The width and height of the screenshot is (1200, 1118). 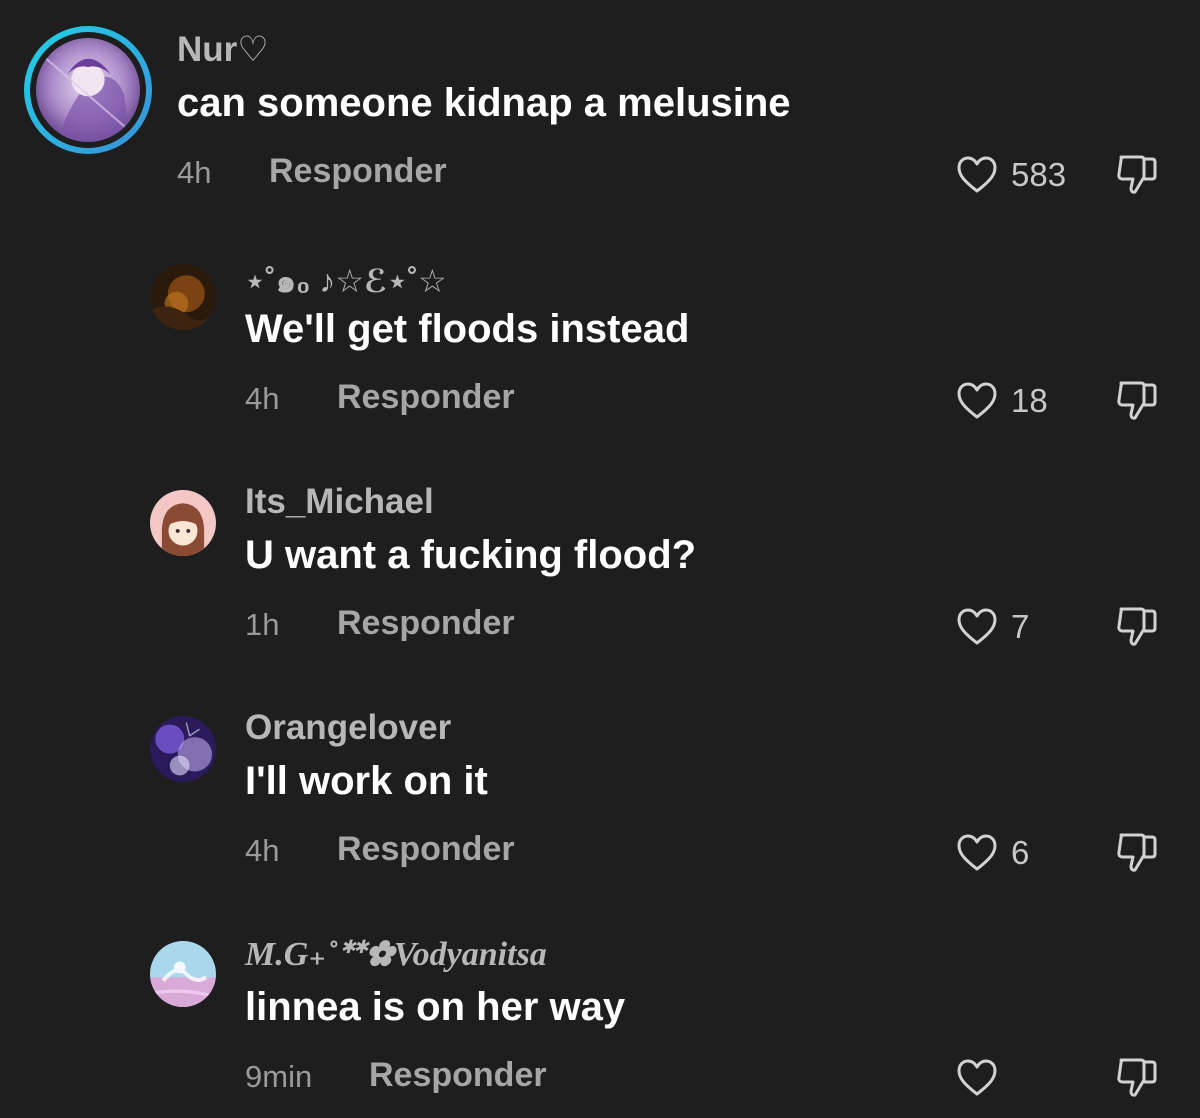 I want to click on comment-username: M.G₊˚ᕯ✿Vodyanitsa, so click(x=396, y=954).